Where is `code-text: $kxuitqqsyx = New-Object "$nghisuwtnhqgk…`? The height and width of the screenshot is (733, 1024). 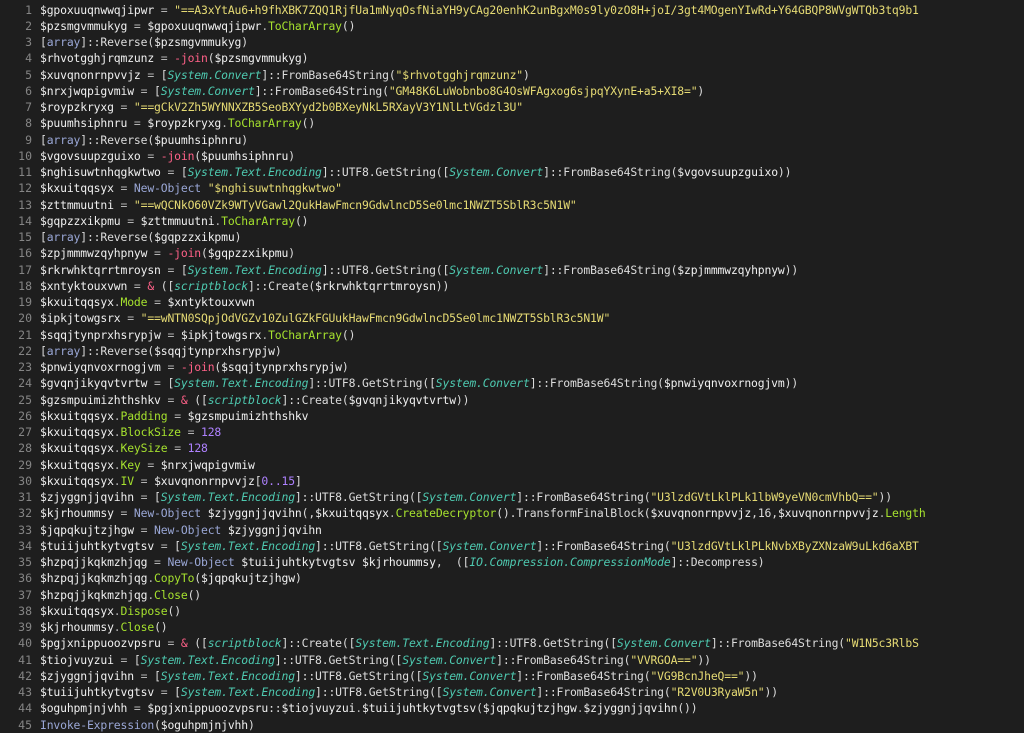
code-text: $kxuitqqsyx = New-Object "$nghisuwtnhqgk… is located at coordinates (532, 188).